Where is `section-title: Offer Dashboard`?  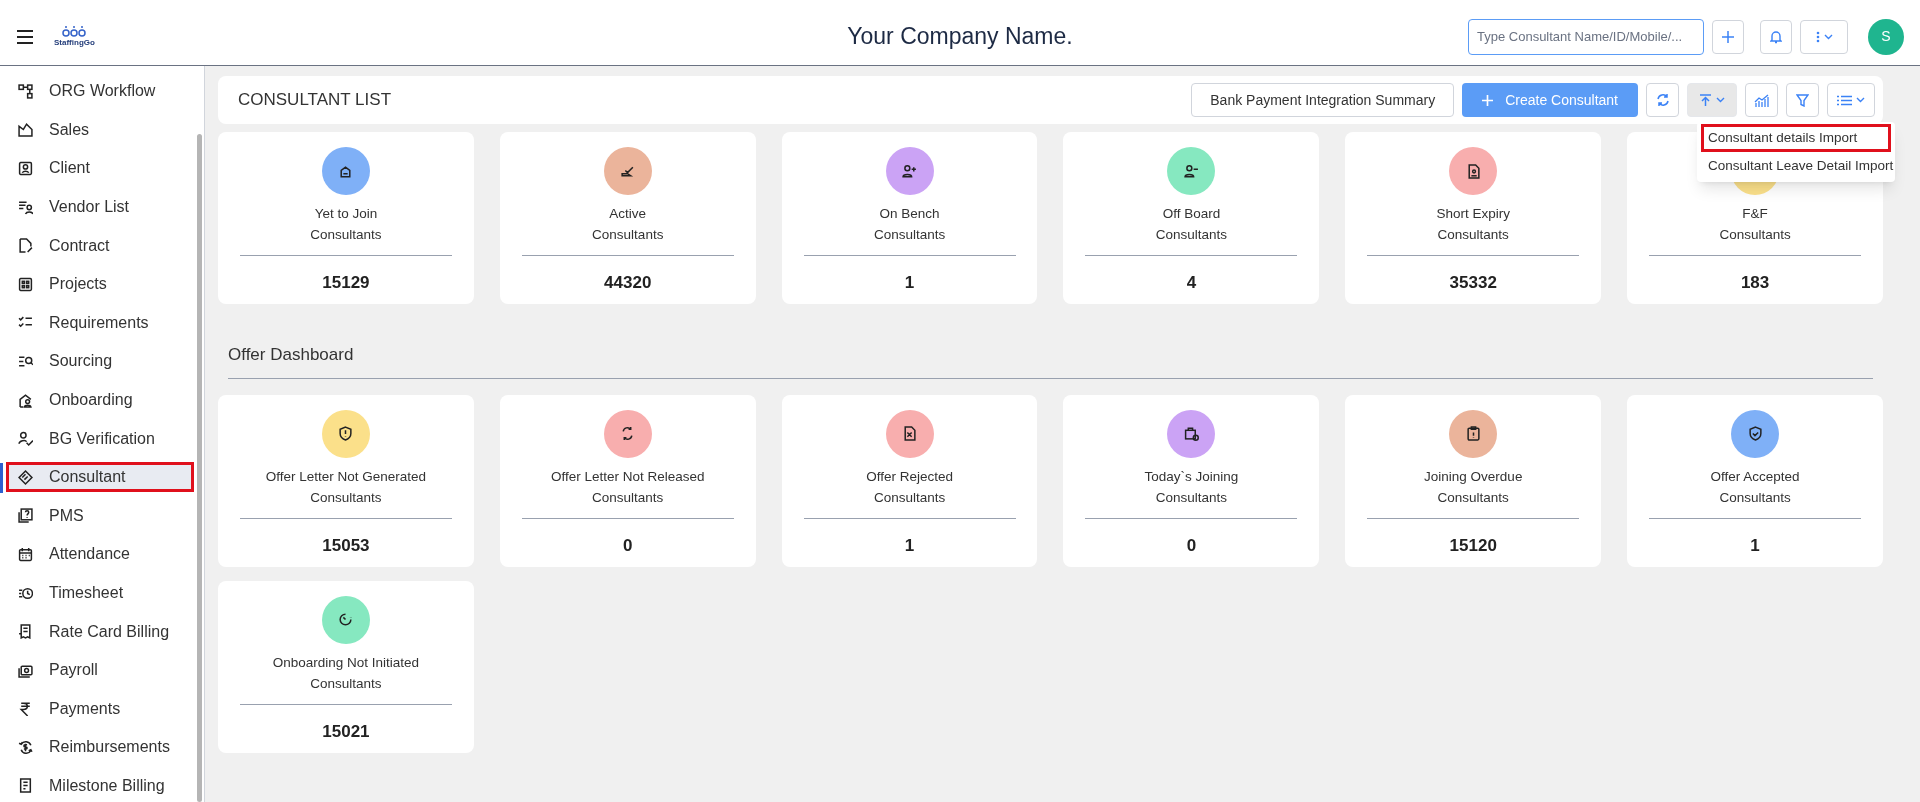
section-title: Offer Dashboard is located at coordinates (291, 355).